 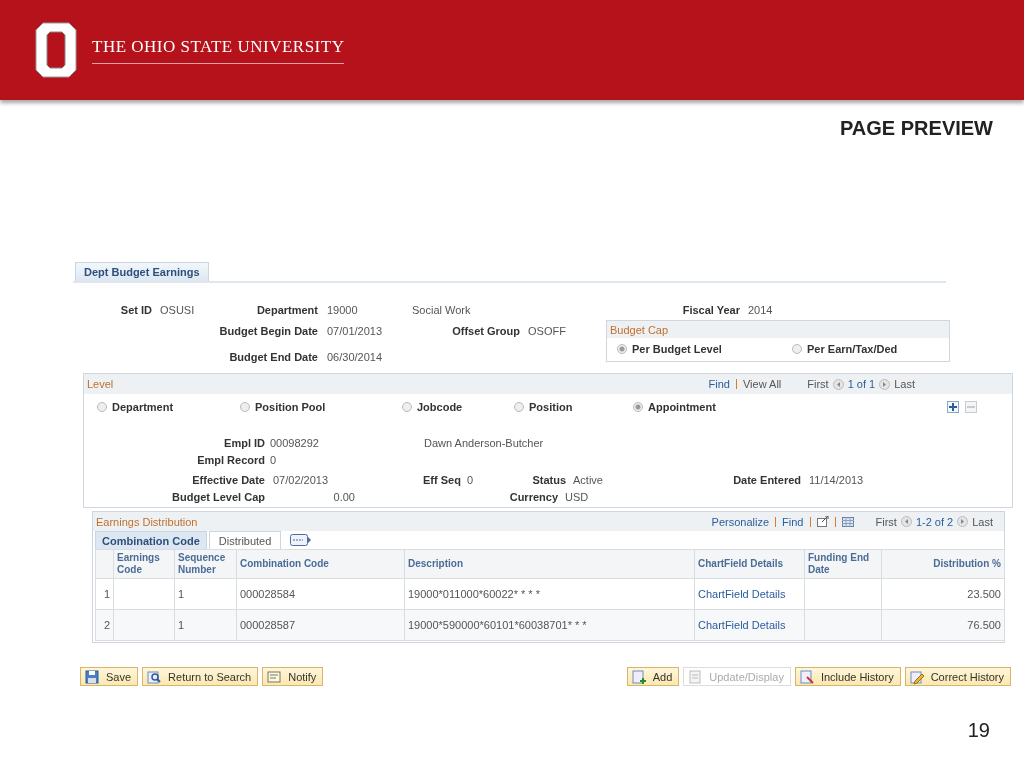 I want to click on document-plus-icon, so click(x=638, y=676).